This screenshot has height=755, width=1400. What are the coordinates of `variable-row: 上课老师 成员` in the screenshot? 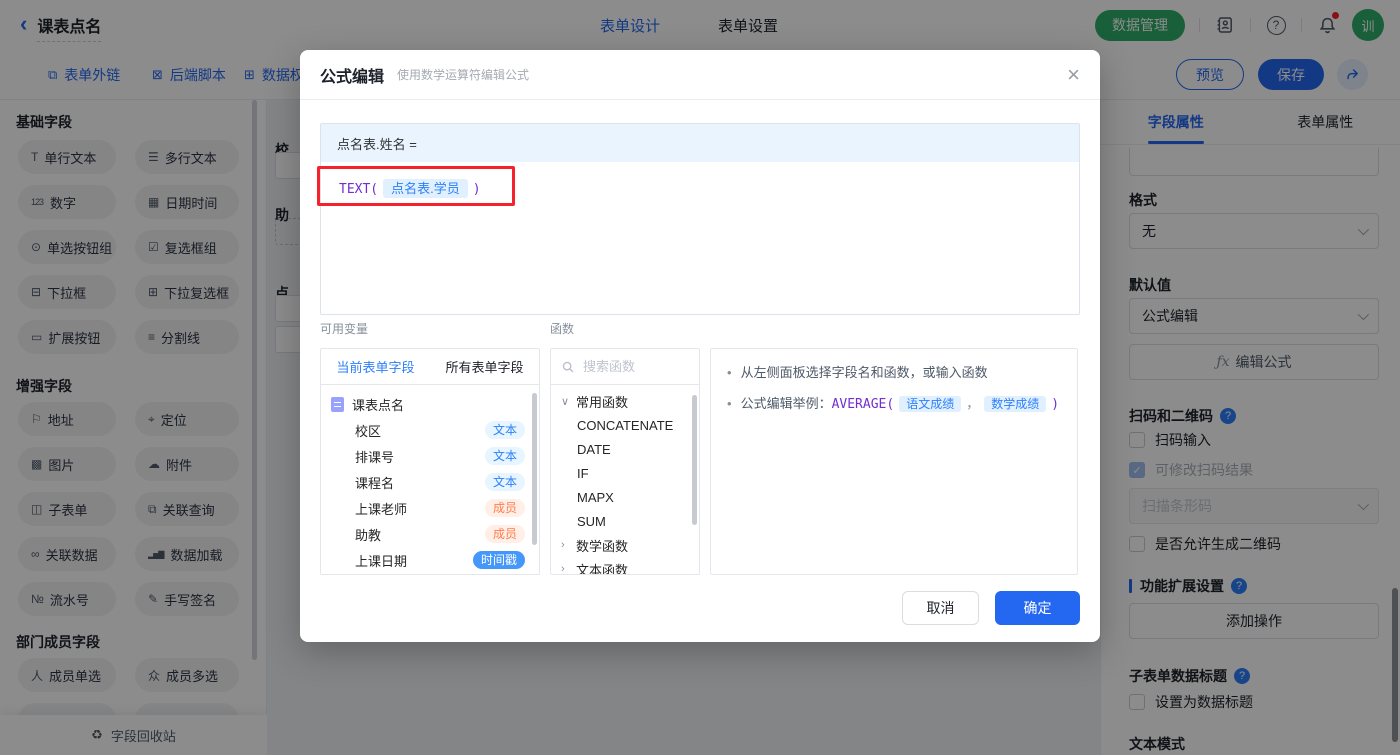 It's located at (430, 508).